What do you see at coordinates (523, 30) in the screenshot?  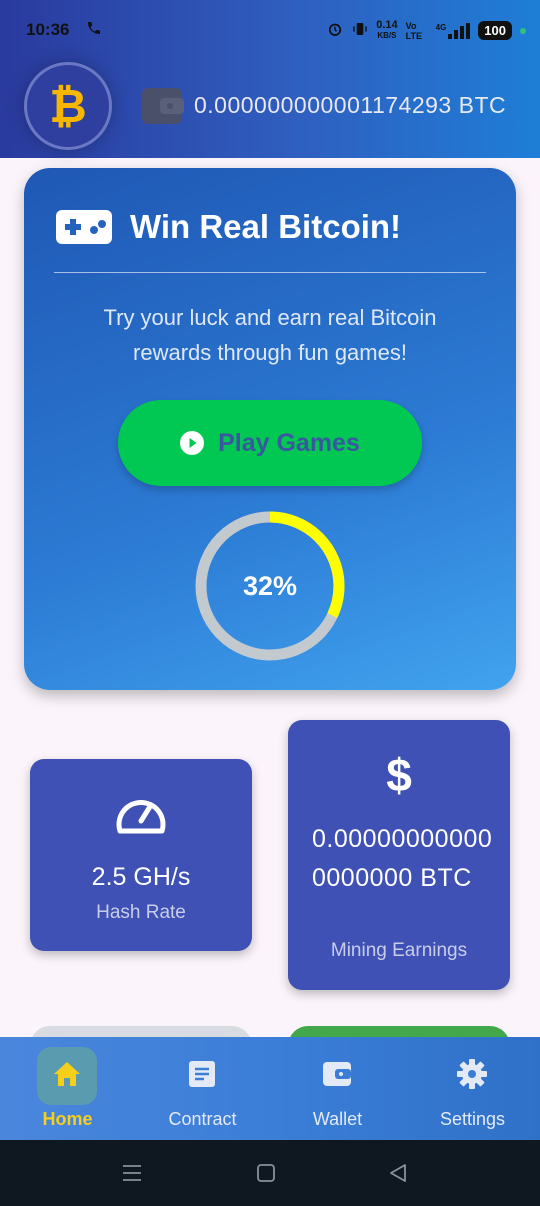 I see `privacy-dot` at bounding box center [523, 30].